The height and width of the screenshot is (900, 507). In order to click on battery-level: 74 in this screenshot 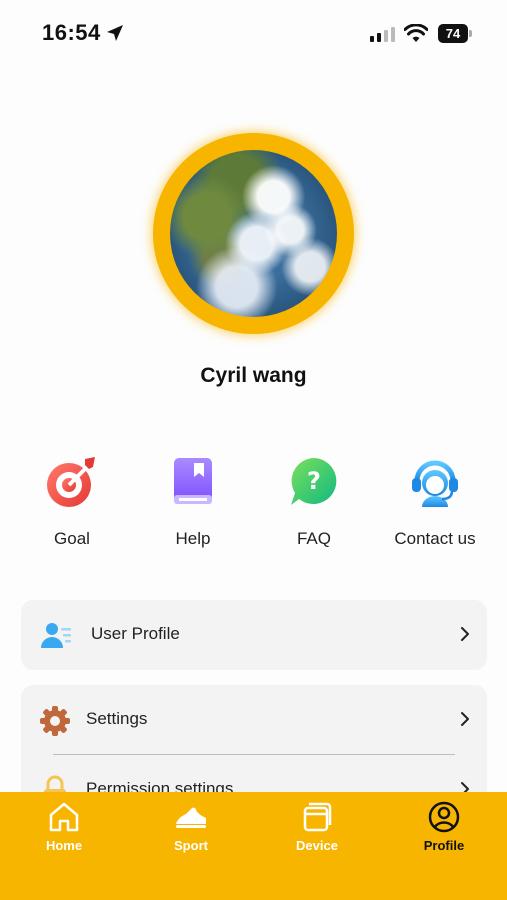, I will do `click(453, 33)`.